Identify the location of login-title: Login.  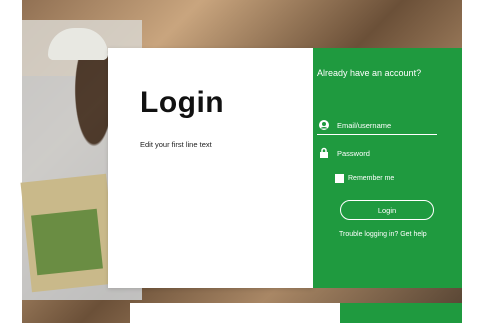
(182, 102).